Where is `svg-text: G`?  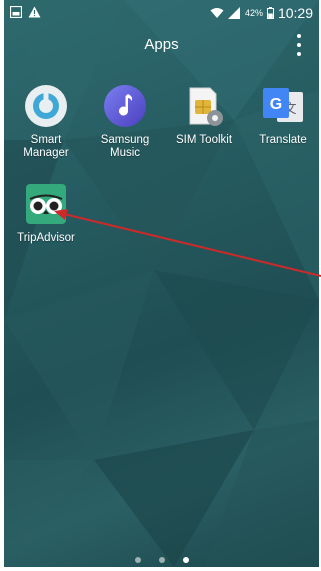
svg-text: G is located at coordinates (276, 104).